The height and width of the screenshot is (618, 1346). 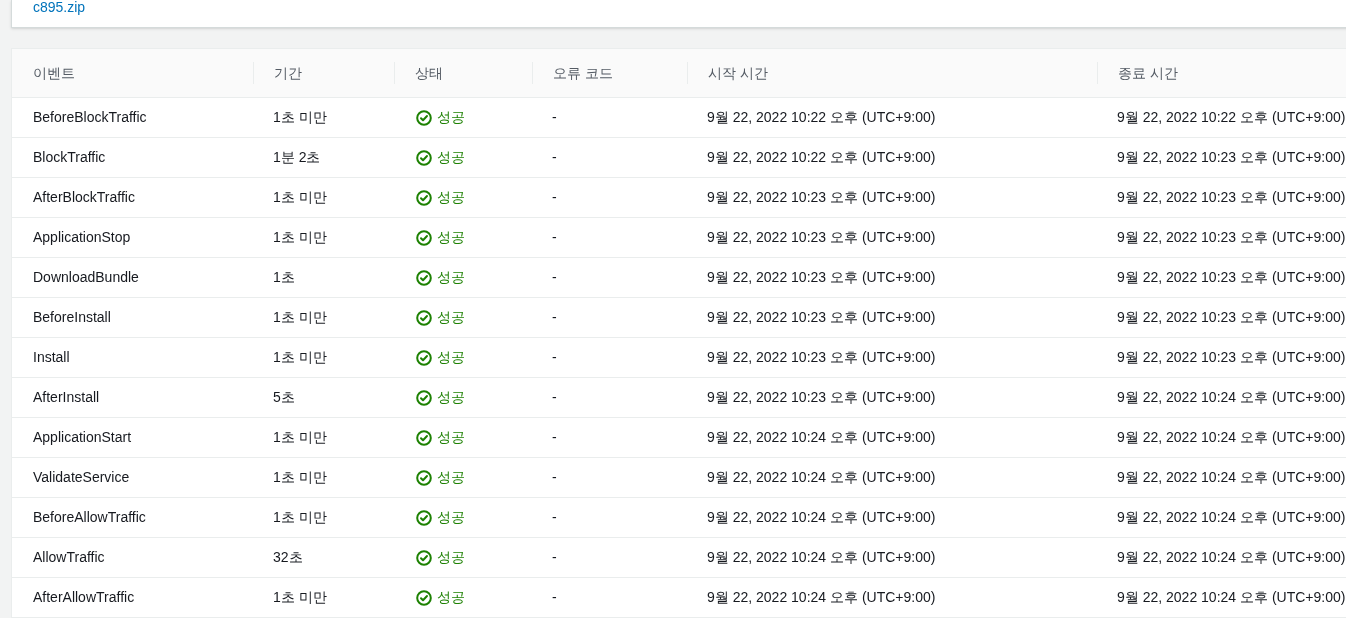 What do you see at coordinates (82, 237) in the screenshot?
I see `event-name: ApplicationStop` at bounding box center [82, 237].